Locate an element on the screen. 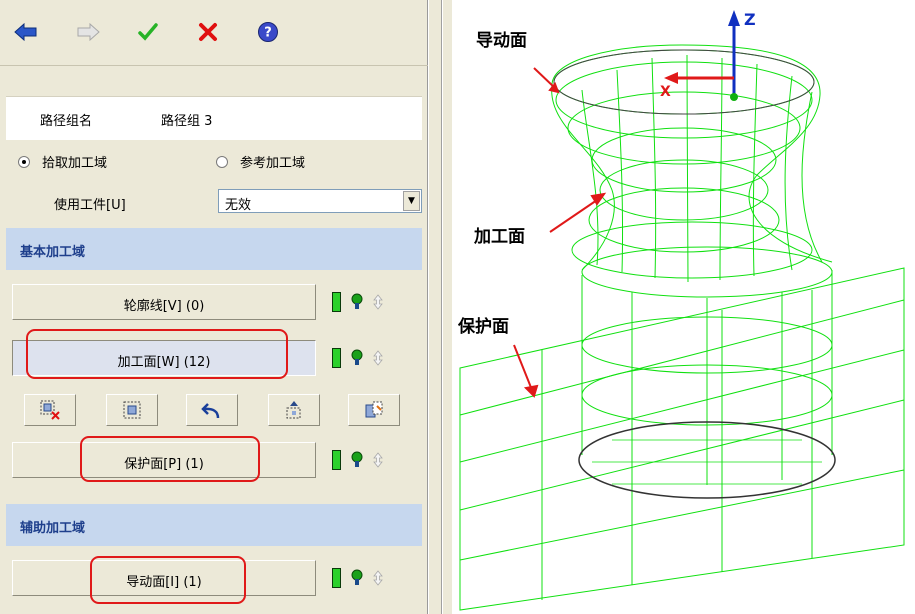 The image size is (915, 614). flip-icon is located at coordinates (293, 410).